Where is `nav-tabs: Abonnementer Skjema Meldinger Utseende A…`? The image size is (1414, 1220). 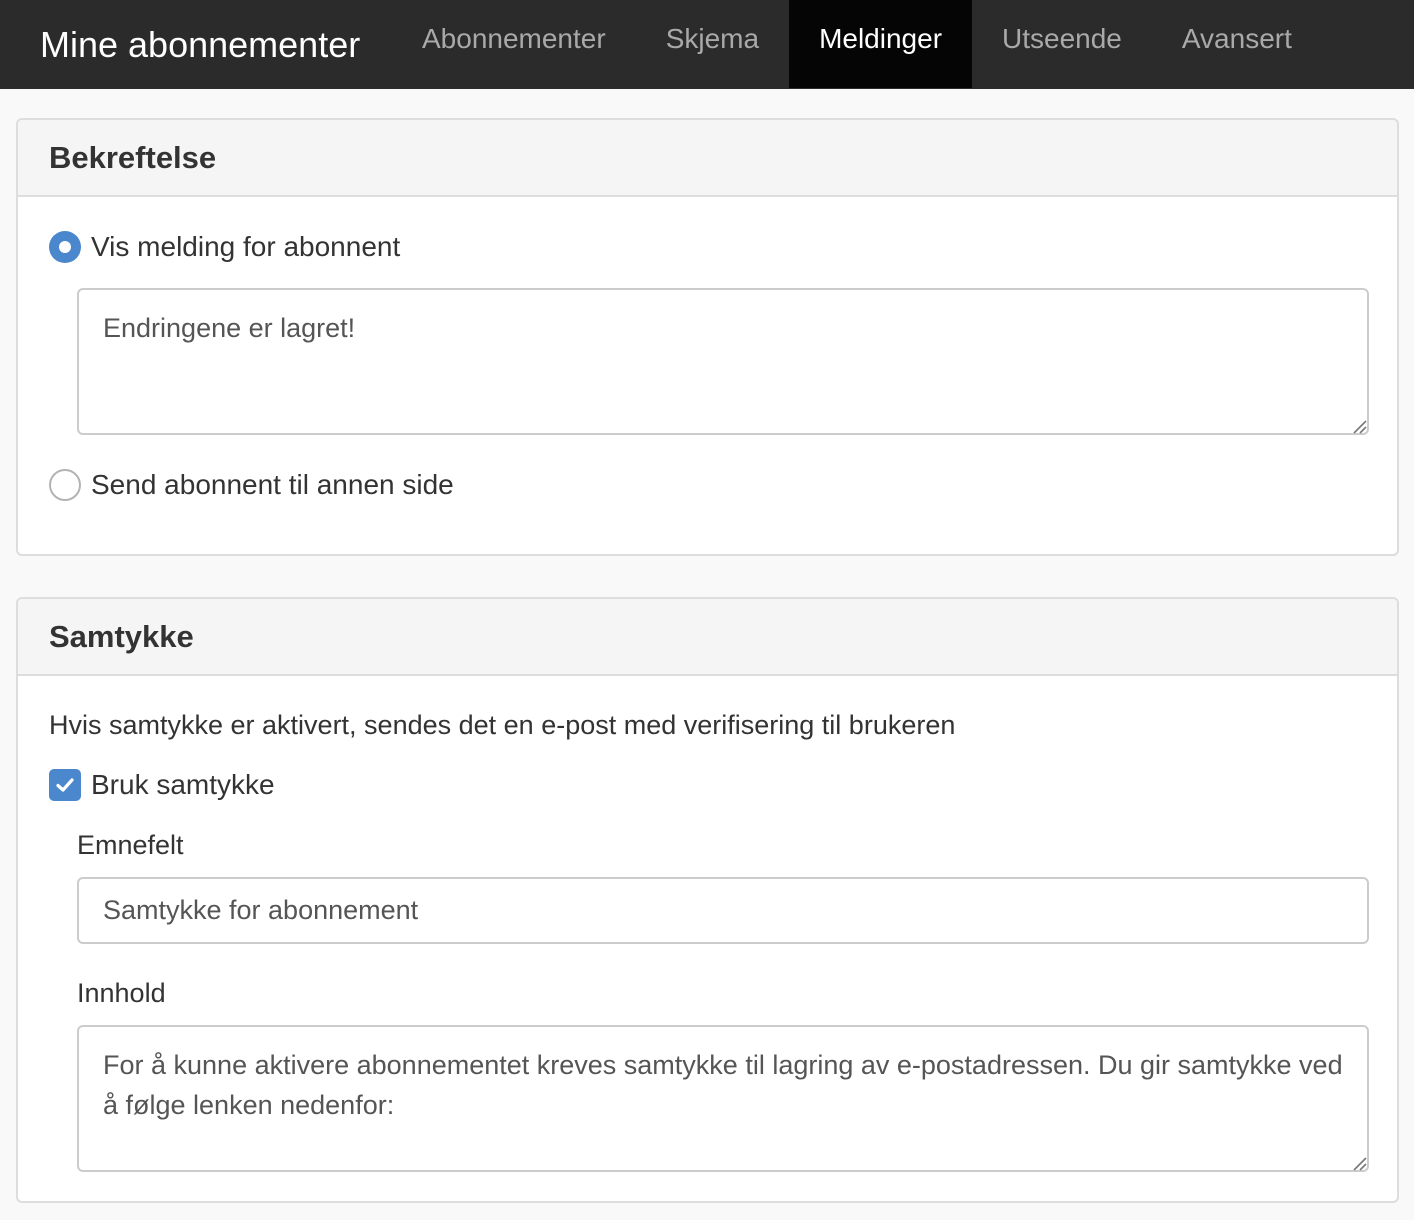 nav-tabs: Abonnementer Skjema Meldinger Utseende A… is located at coordinates (857, 44).